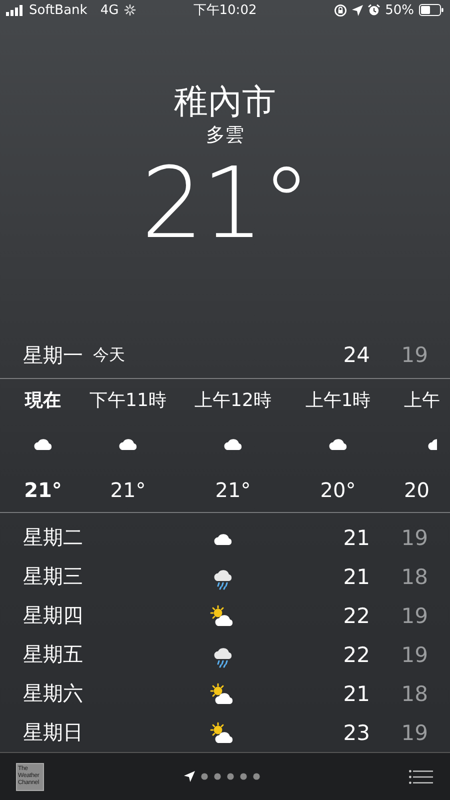 The width and height of the screenshot is (450, 800). Describe the element at coordinates (53, 693) in the screenshot. I see `day-name: 星期六` at that location.